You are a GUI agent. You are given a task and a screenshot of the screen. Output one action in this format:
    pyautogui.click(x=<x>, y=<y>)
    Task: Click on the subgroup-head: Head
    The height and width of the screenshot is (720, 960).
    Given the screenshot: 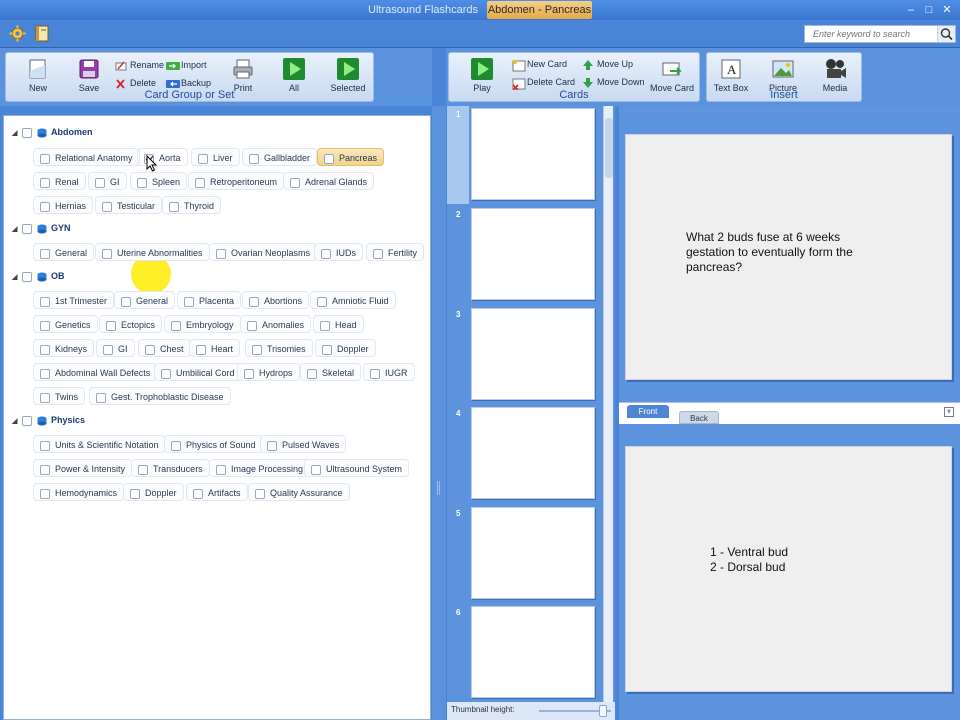 What is the action you would take?
    pyautogui.click(x=338, y=324)
    